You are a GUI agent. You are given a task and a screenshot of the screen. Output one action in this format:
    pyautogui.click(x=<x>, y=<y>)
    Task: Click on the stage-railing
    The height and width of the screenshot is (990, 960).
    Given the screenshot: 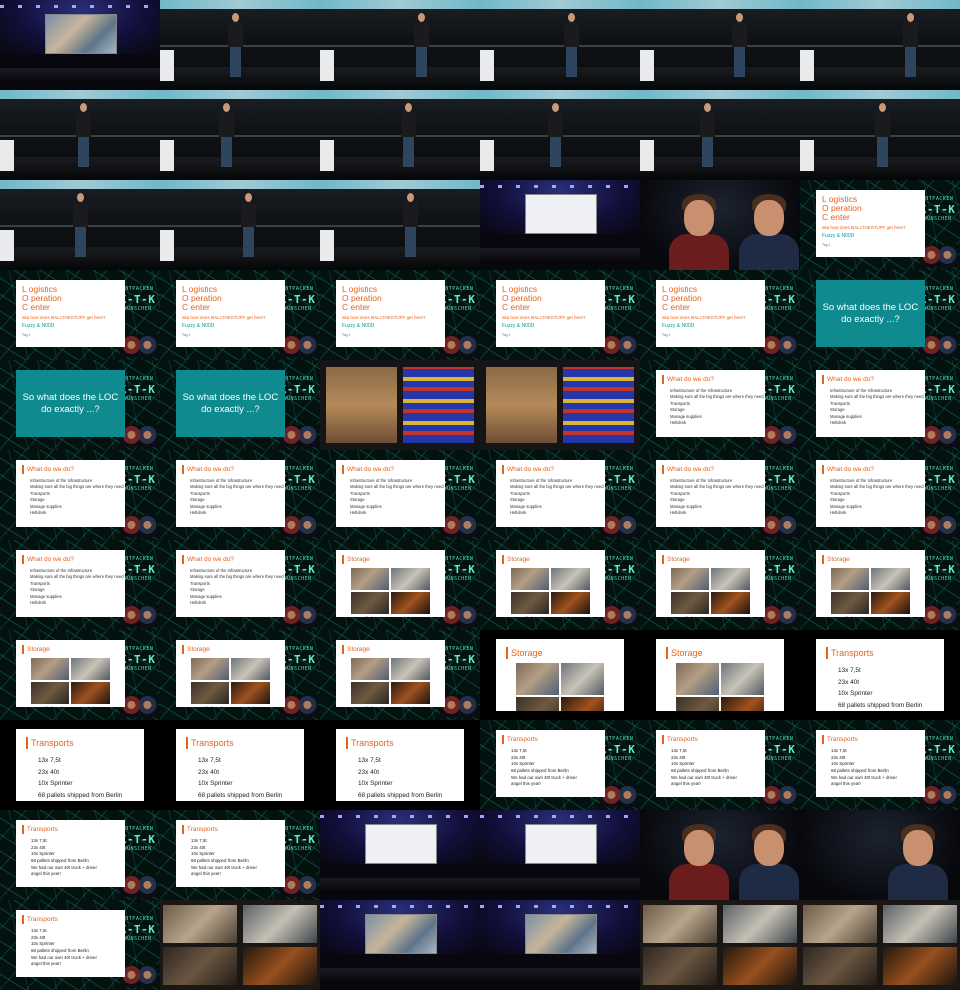 What is the action you would take?
    pyautogui.click(x=400, y=226)
    